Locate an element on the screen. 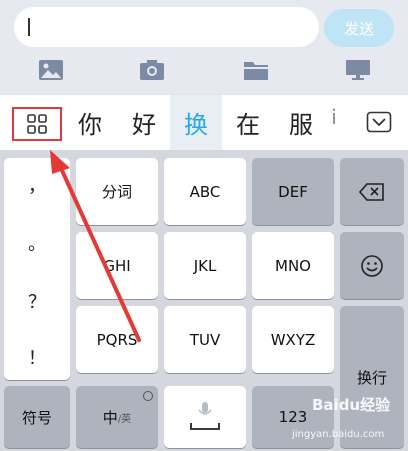 This screenshot has height=451, width=408. language-switch-key: 中/英 is located at coordinates (117, 417).